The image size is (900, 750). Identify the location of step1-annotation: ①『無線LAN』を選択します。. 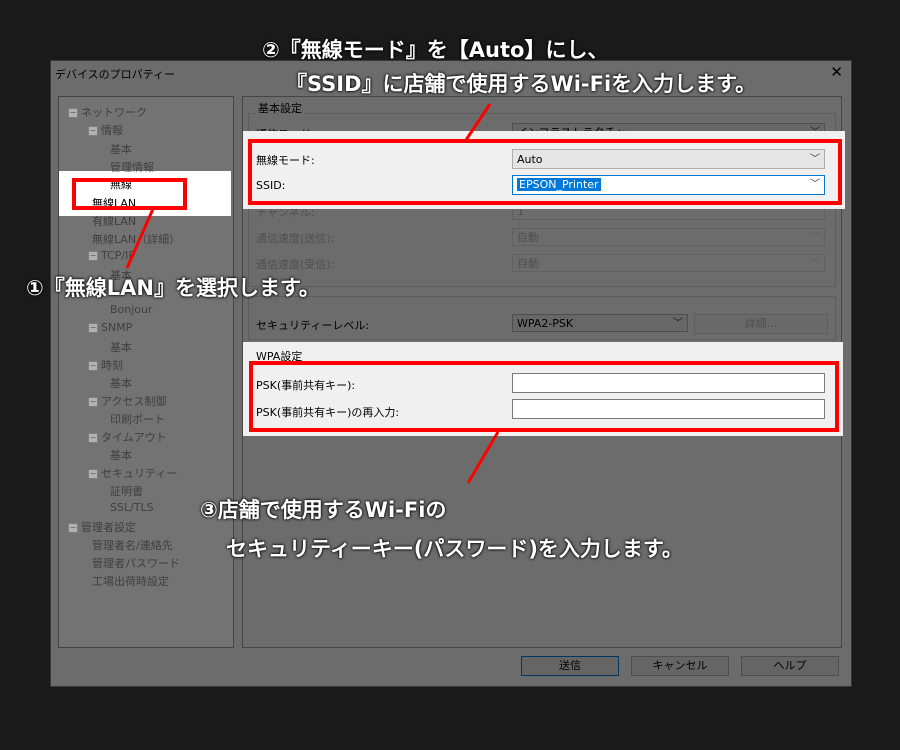
(173, 288).